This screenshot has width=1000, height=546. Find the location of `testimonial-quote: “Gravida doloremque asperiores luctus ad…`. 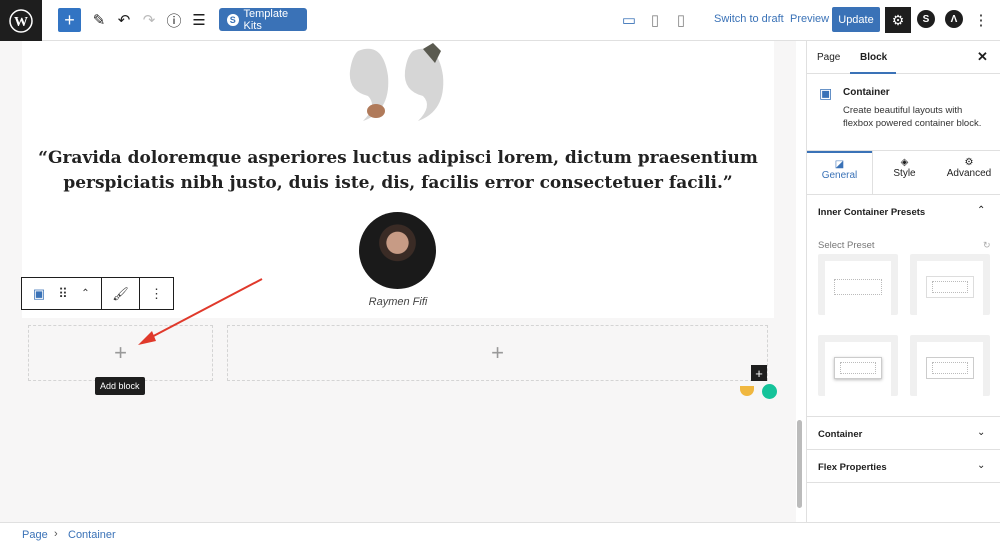

testimonial-quote: “Gravida doloremque asperiores luctus ad… is located at coordinates (398, 170).